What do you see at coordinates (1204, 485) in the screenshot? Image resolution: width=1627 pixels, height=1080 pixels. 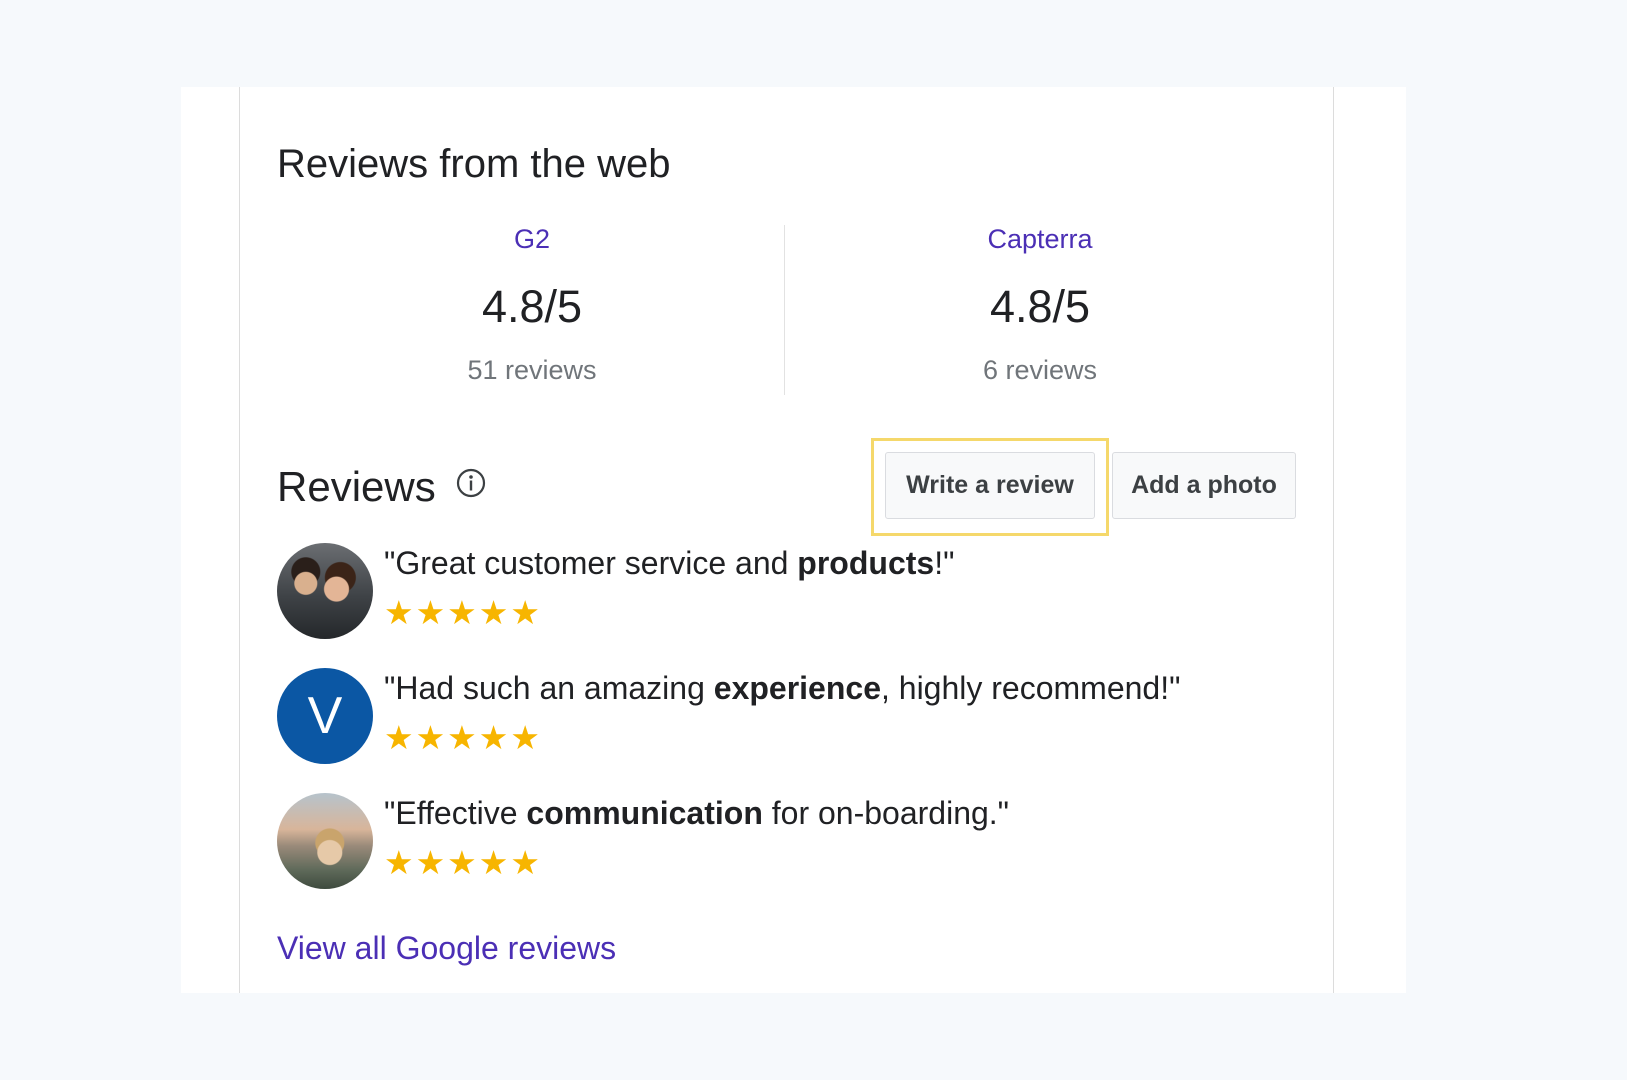 I see `add-photo-button: Add a photo` at bounding box center [1204, 485].